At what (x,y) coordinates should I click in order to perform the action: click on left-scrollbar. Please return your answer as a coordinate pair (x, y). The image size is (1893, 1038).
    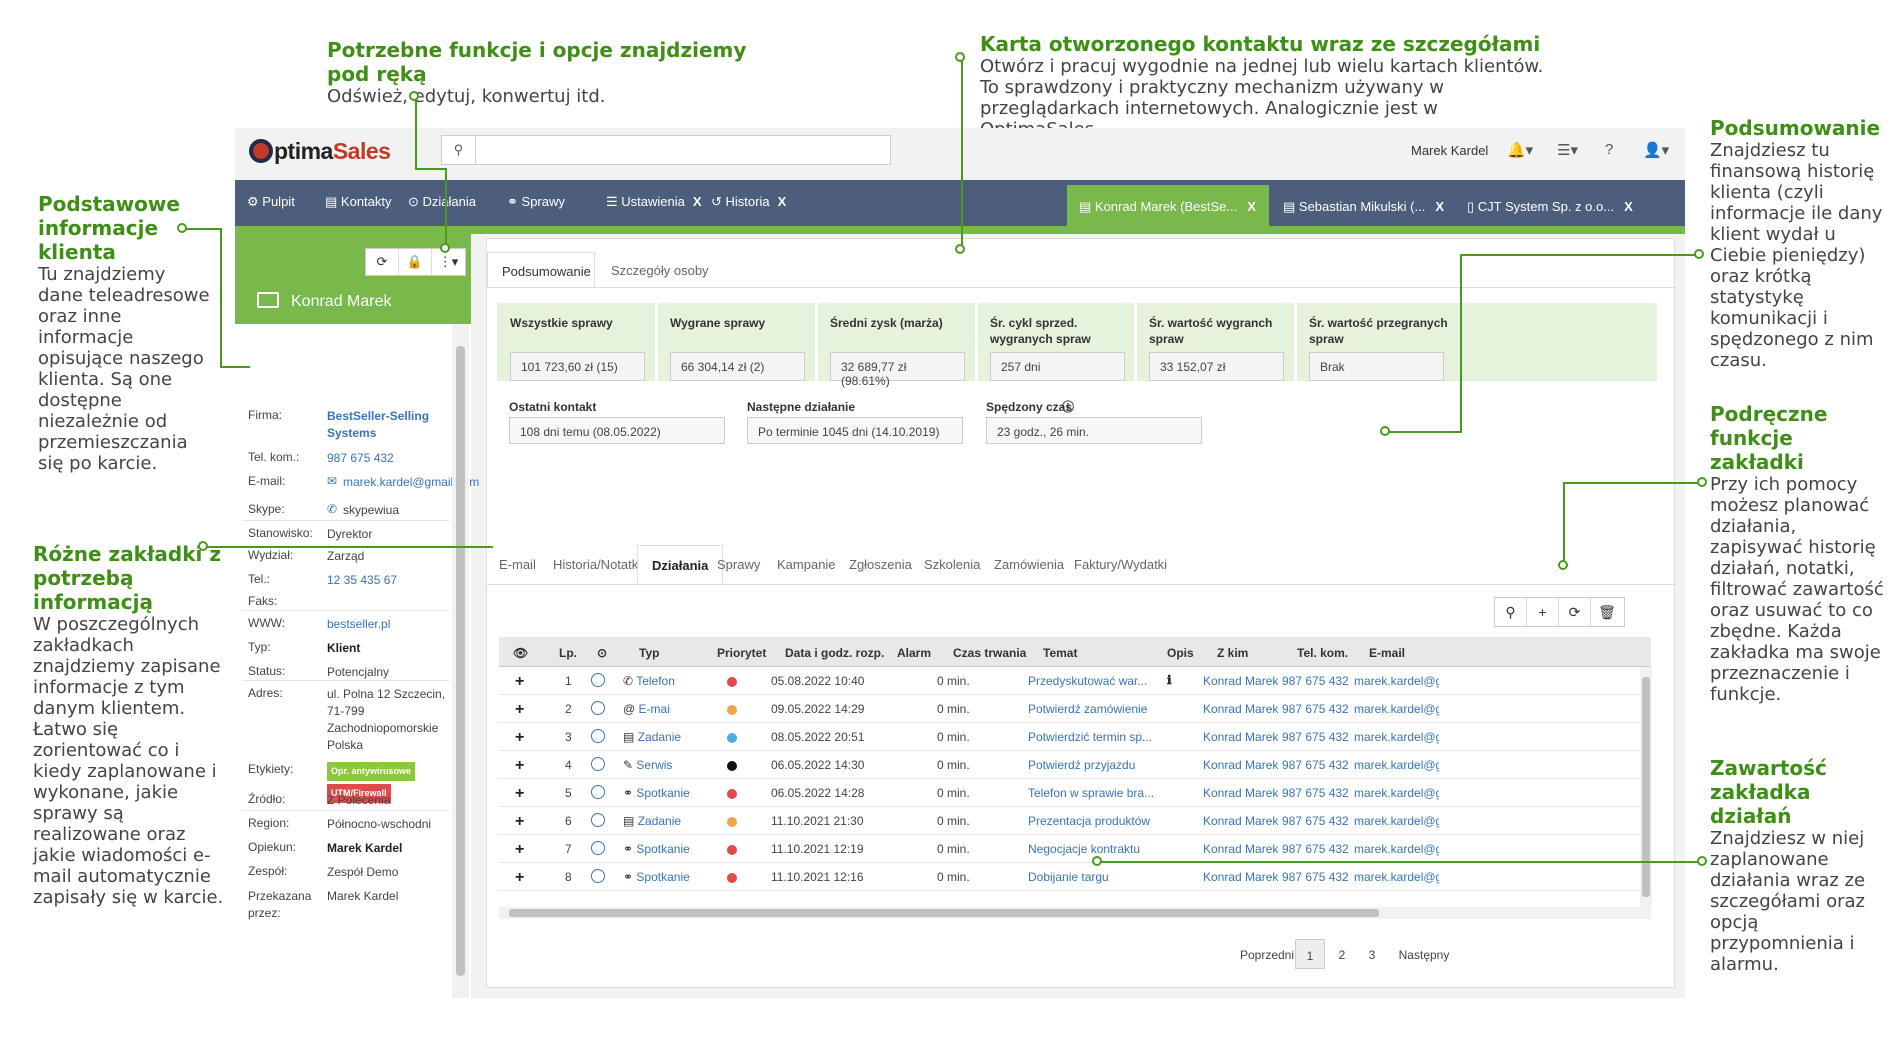
    Looking at the image, I should click on (460, 661).